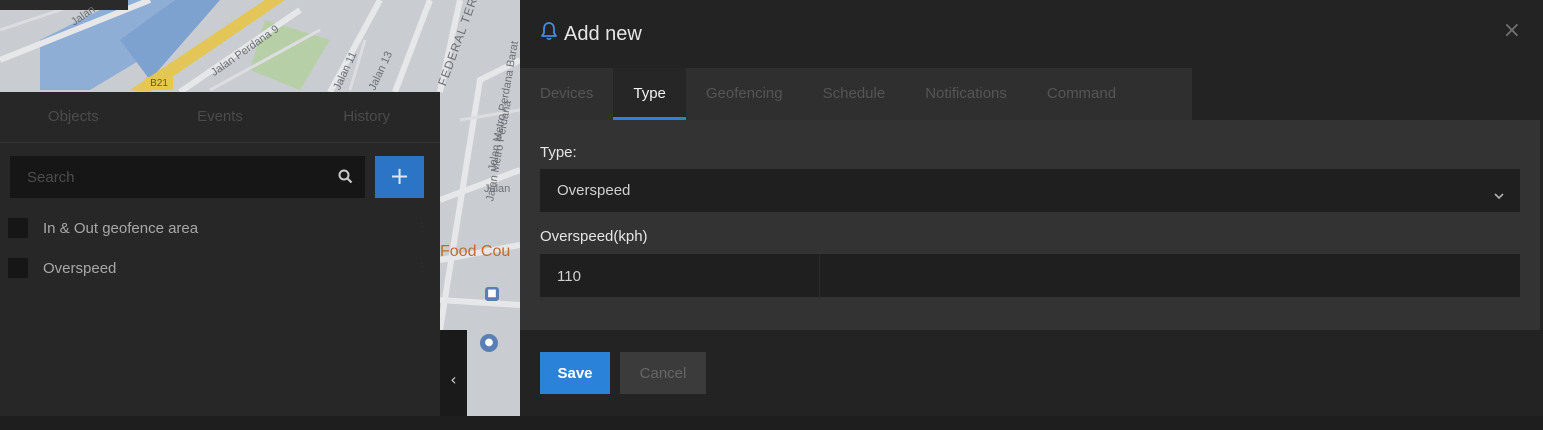 This screenshot has width=1543, height=430. Describe the element at coordinates (168, 177) in the screenshot. I see `search-input` at that location.